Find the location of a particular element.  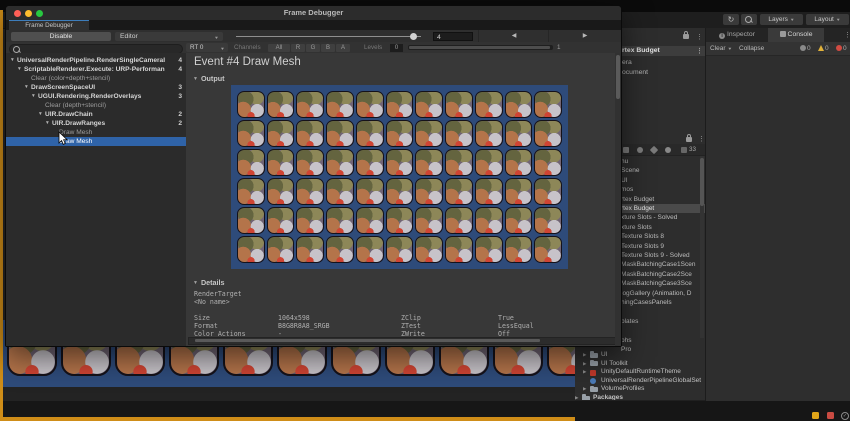

scene-header-label: rtex Budget is located at coordinates (641, 50).